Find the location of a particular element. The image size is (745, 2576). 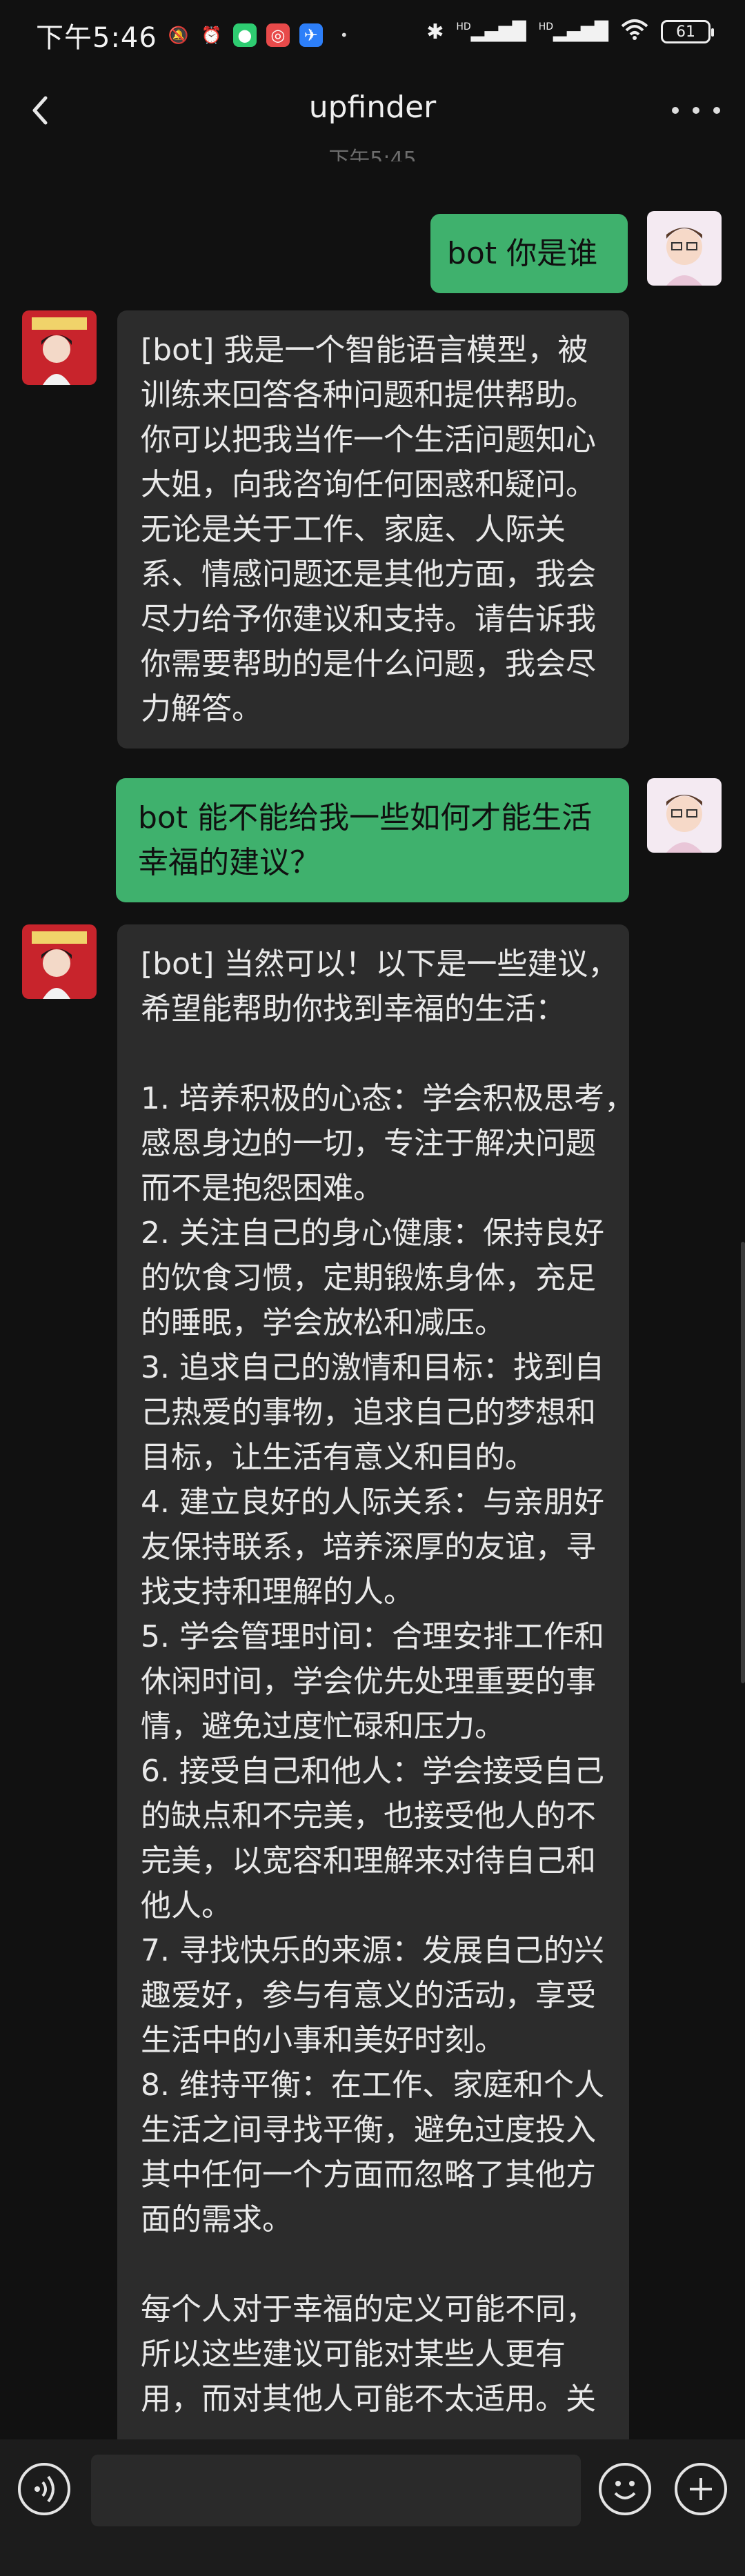

signal-hd-label-2: HD is located at coordinates (546, 26).